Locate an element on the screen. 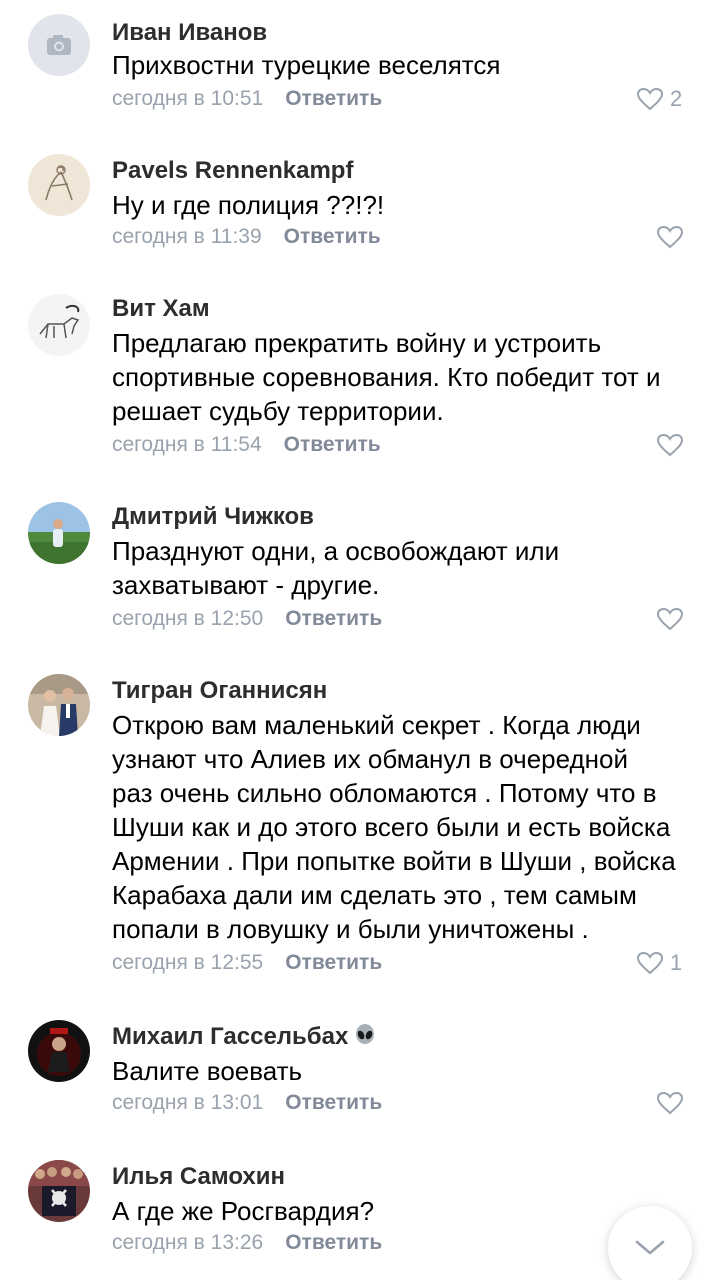 This screenshot has height=1280, width=712. dark-photo-avatar is located at coordinates (59, 1051).